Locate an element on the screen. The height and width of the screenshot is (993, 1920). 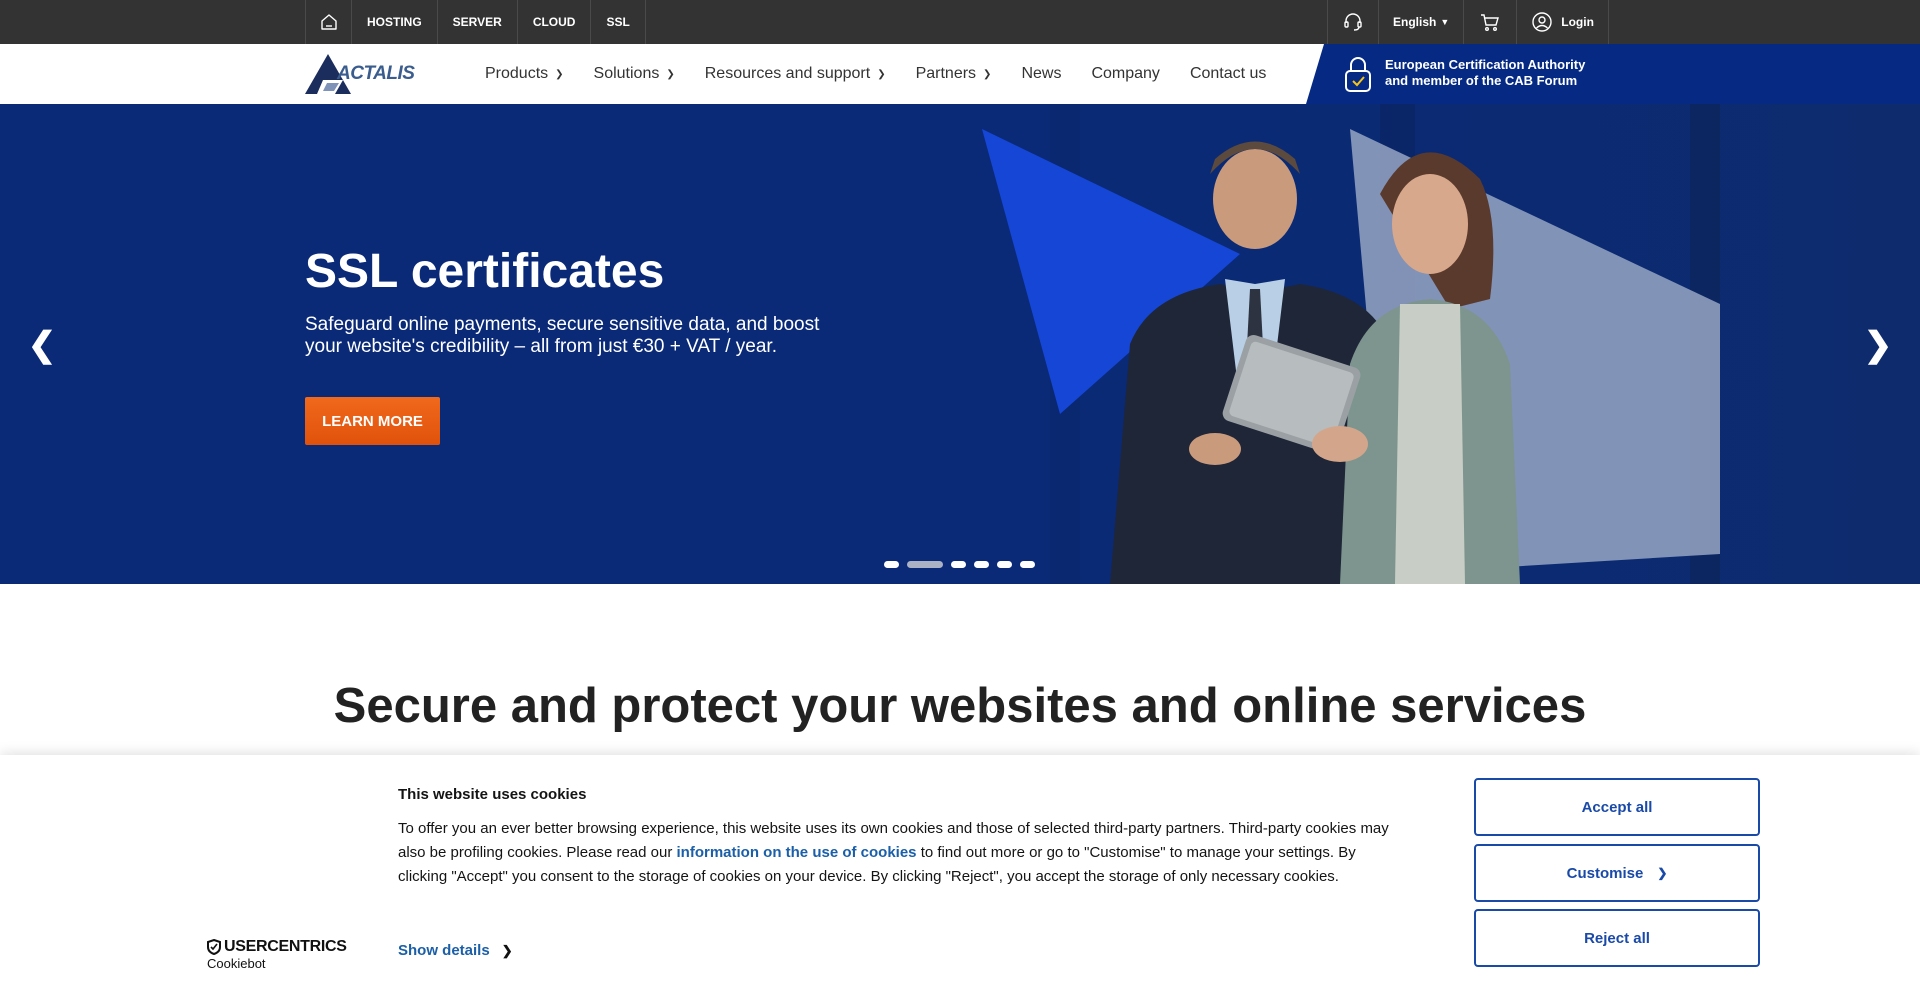
usercentrics-text: USERCENTRICS is located at coordinates (285, 946).